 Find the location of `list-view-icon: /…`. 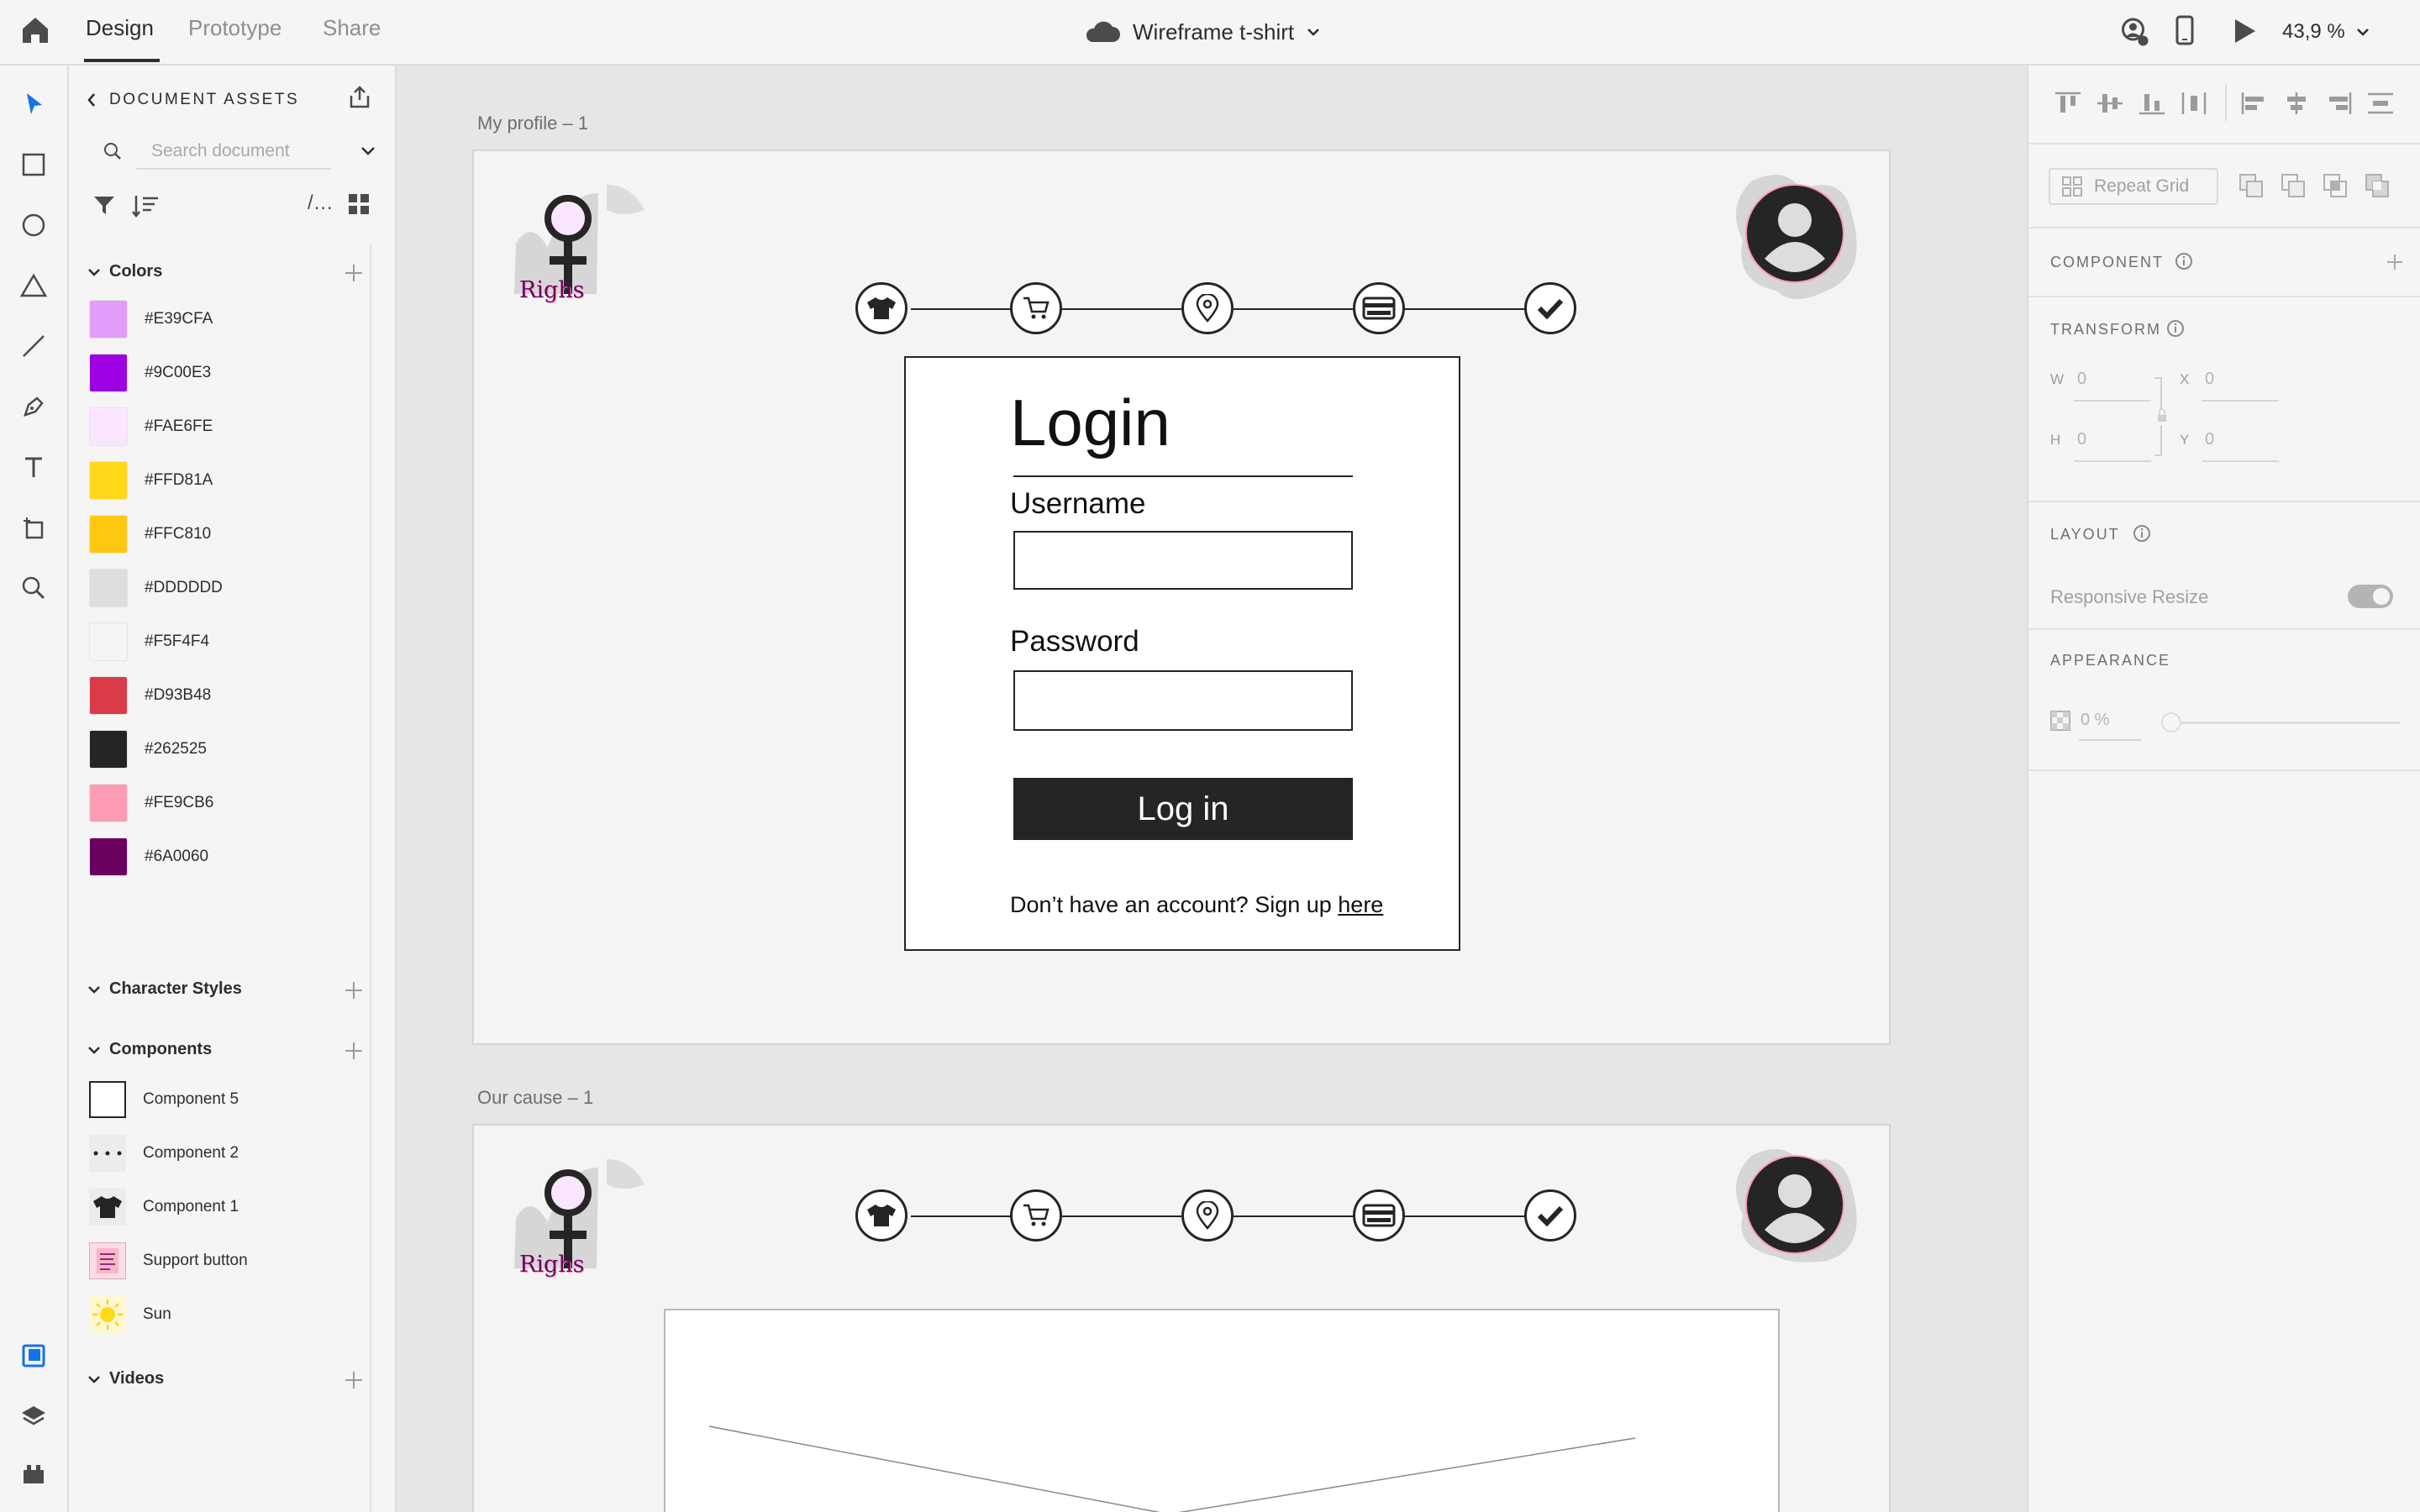

list-view-icon: /… is located at coordinates (321, 204).